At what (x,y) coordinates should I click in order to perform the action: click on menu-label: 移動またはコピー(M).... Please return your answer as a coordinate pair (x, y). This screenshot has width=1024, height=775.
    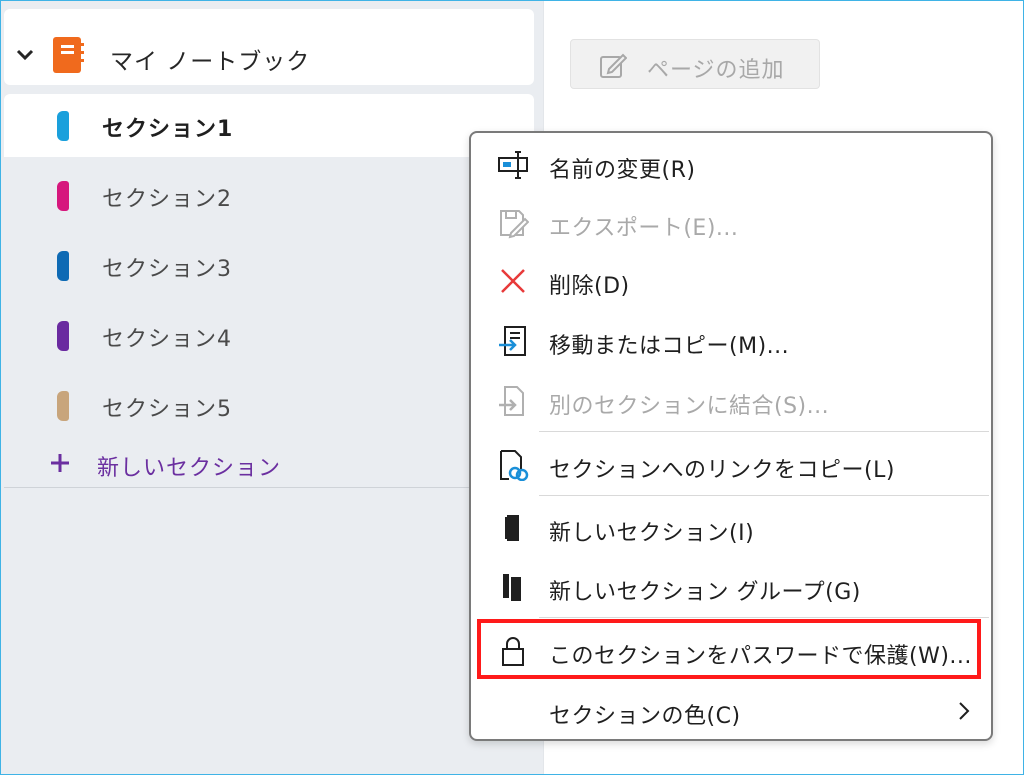
    Looking at the image, I should click on (669, 346).